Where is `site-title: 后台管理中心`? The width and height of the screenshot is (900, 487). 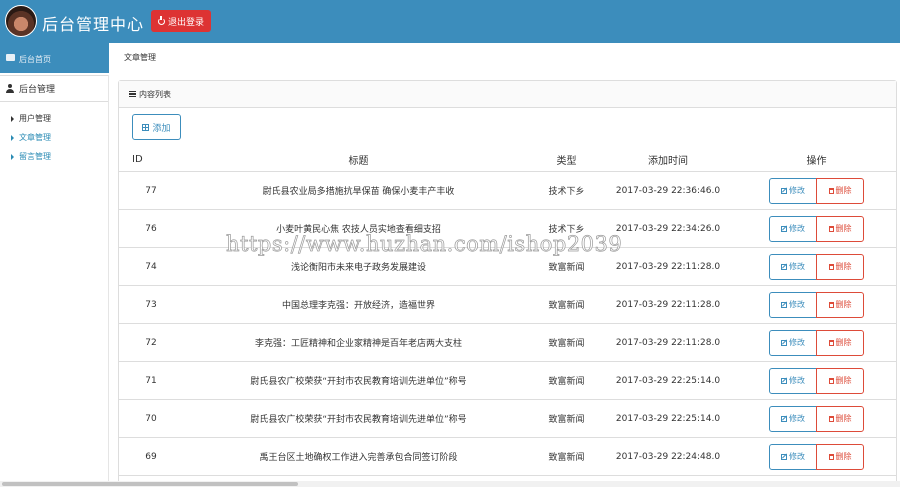
site-title: 后台管理中心 is located at coordinates (93, 24).